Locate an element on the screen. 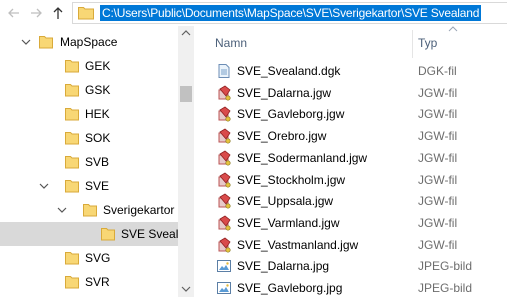 Image resolution: width=507 pixels, height=297 pixels. tree-item: SVE is located at coordinates (89, 186).